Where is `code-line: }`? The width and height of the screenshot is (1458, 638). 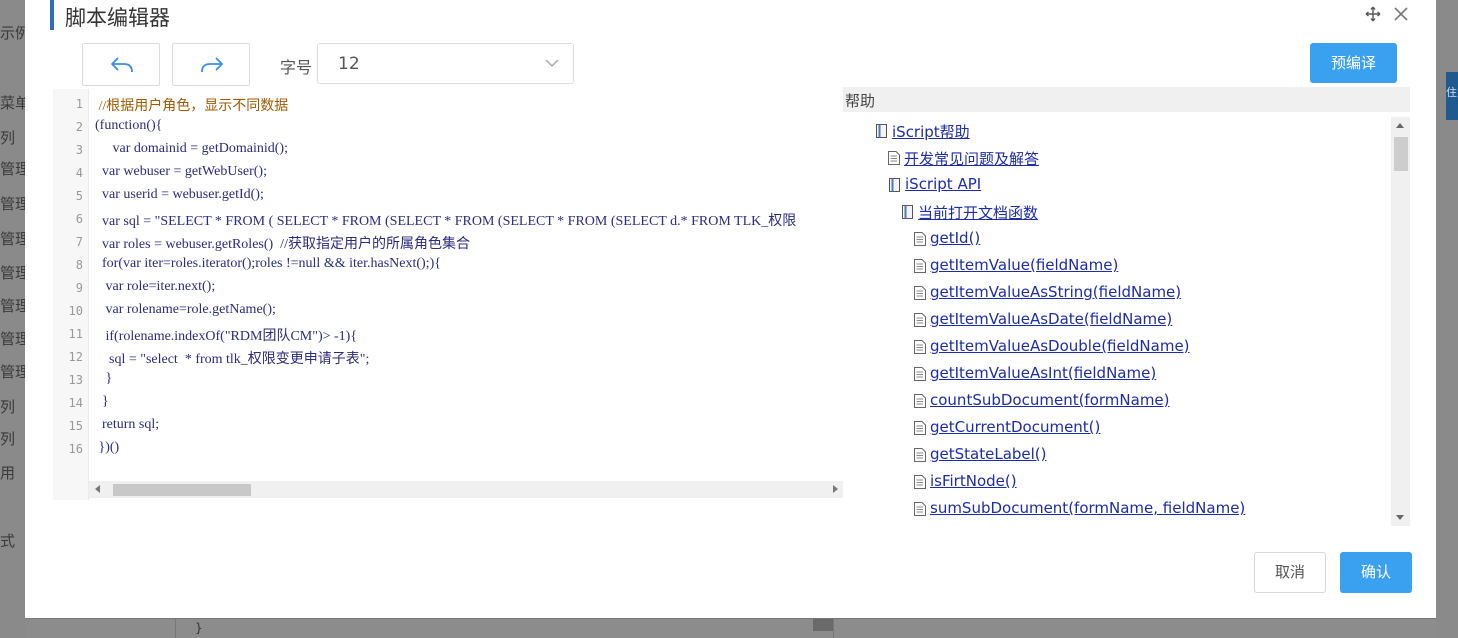 code-line: } is located at coordinates (104, 378).